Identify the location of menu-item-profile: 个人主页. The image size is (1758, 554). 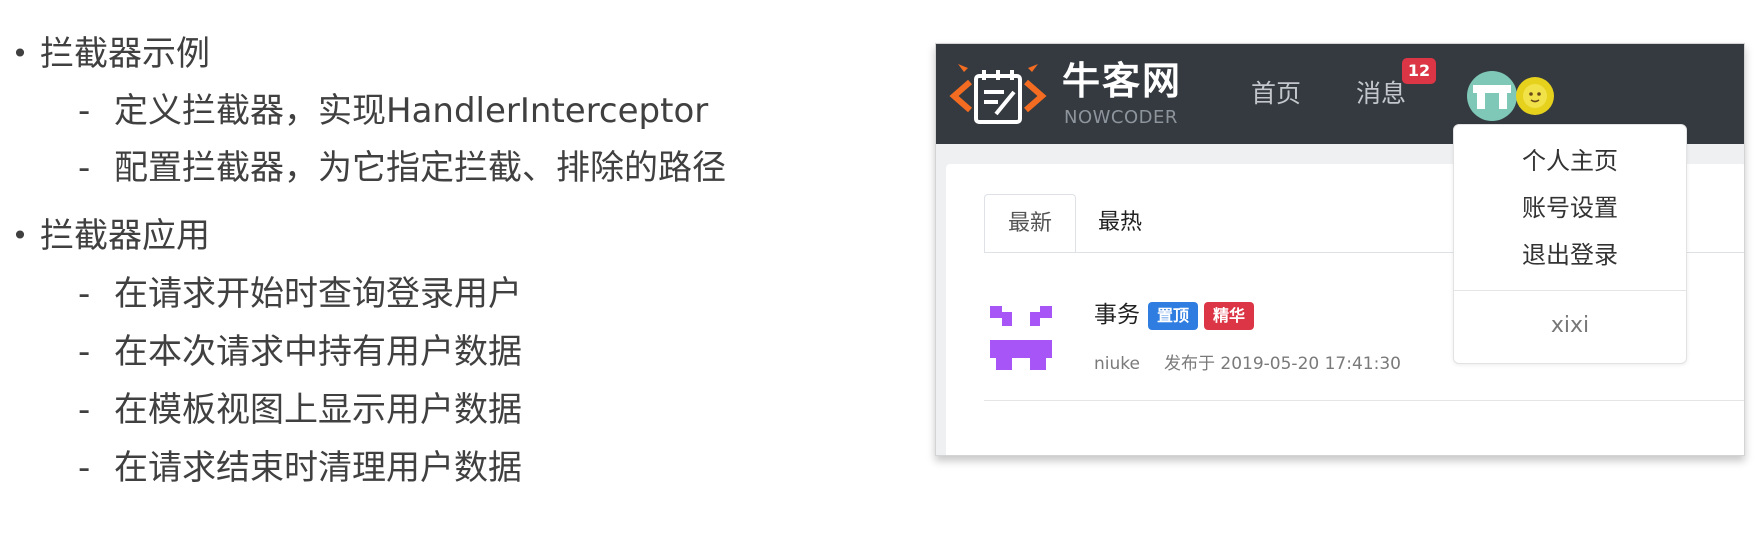
(1570, 161).